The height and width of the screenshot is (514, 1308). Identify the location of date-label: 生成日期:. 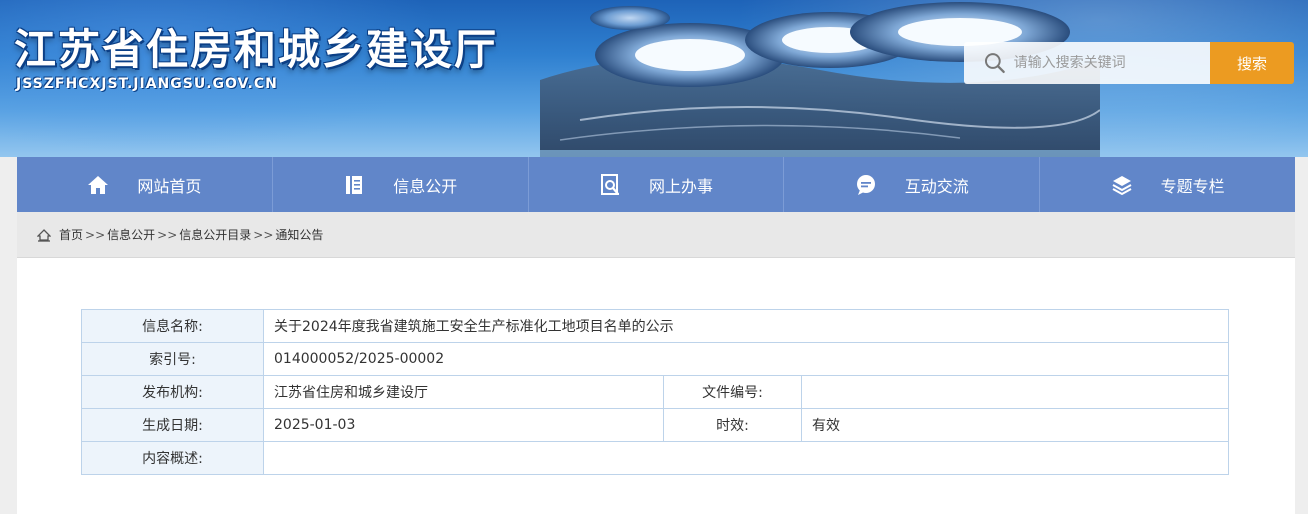
(172, 425).